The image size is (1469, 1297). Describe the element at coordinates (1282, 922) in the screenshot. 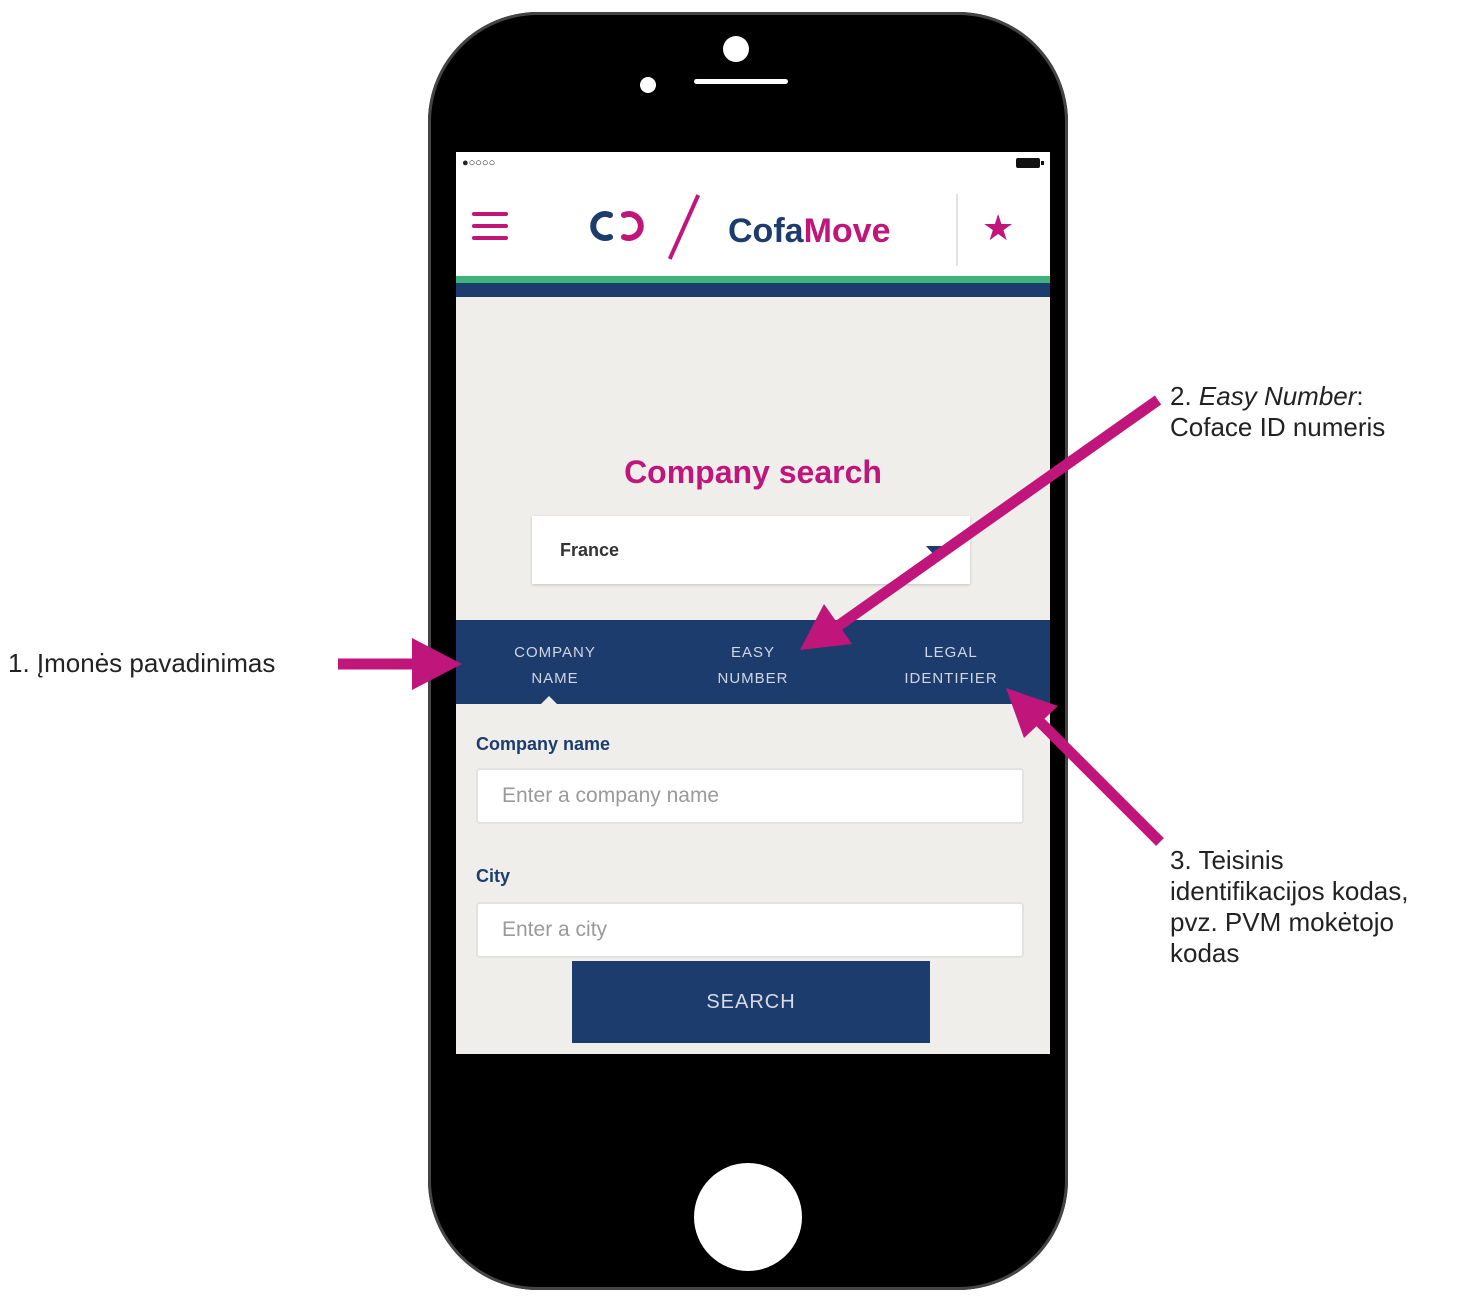

I see `annotation-3-line-3: pvz. PVM mokėtojo` at that location.